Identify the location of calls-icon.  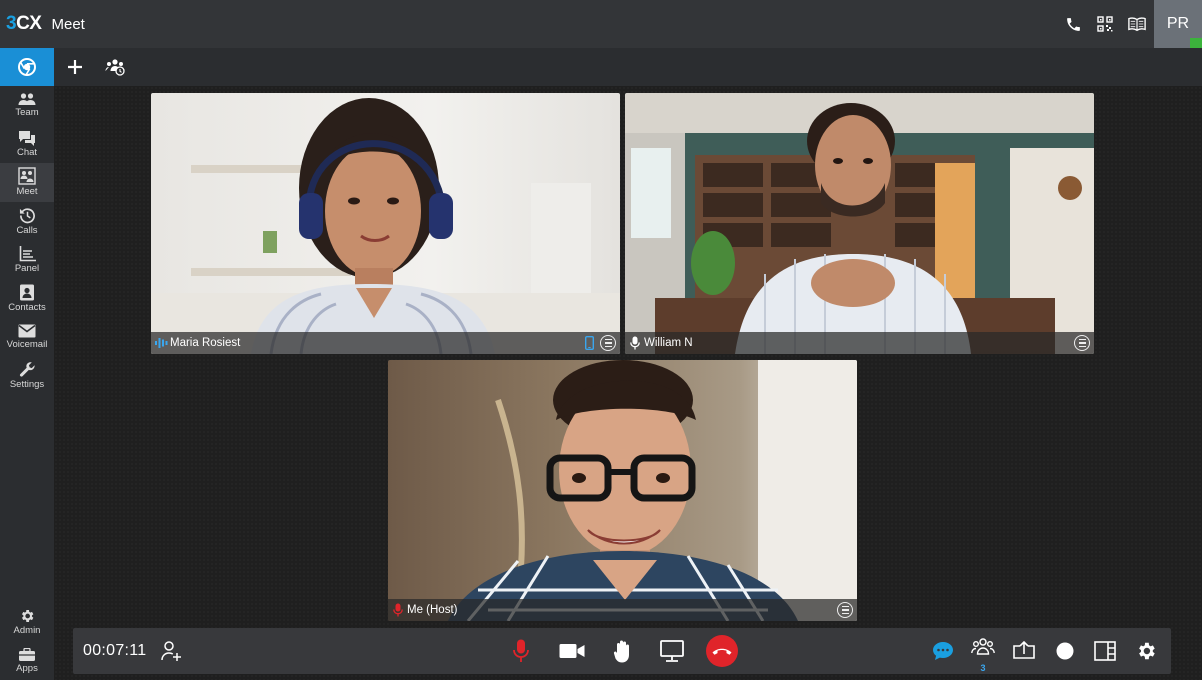
(27, 215).